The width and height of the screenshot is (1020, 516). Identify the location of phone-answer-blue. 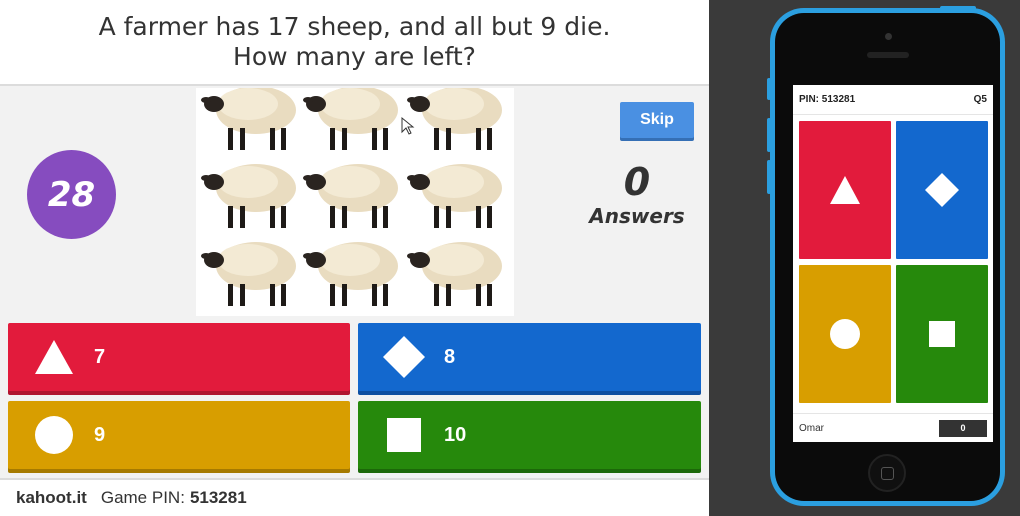
(942, 190).